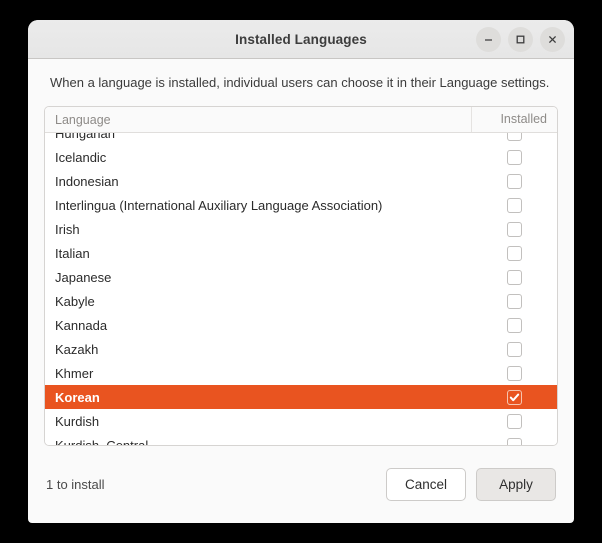 This screenshot has height=543, width=602. I want to click on close-icon, so click(552, 39).